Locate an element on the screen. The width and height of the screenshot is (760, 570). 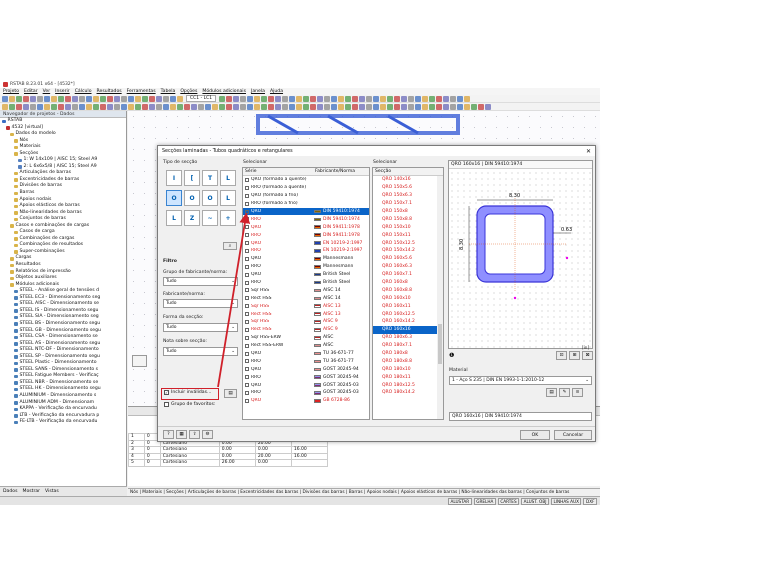
series-row: RRO GOST 30245-03 is located at coordinates (306, 393).